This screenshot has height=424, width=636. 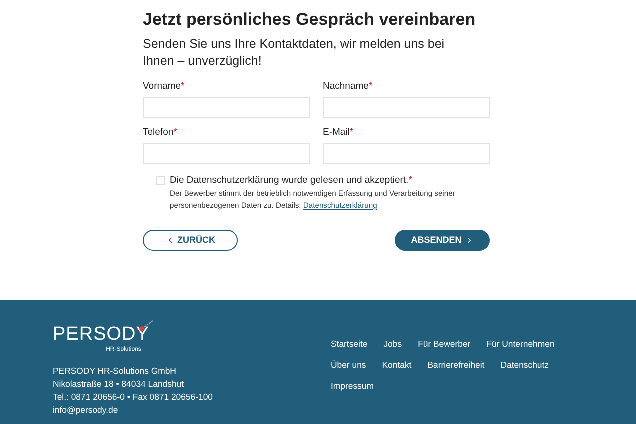 I want to click on footer-link: Startseite, so click(x=349, y=344).